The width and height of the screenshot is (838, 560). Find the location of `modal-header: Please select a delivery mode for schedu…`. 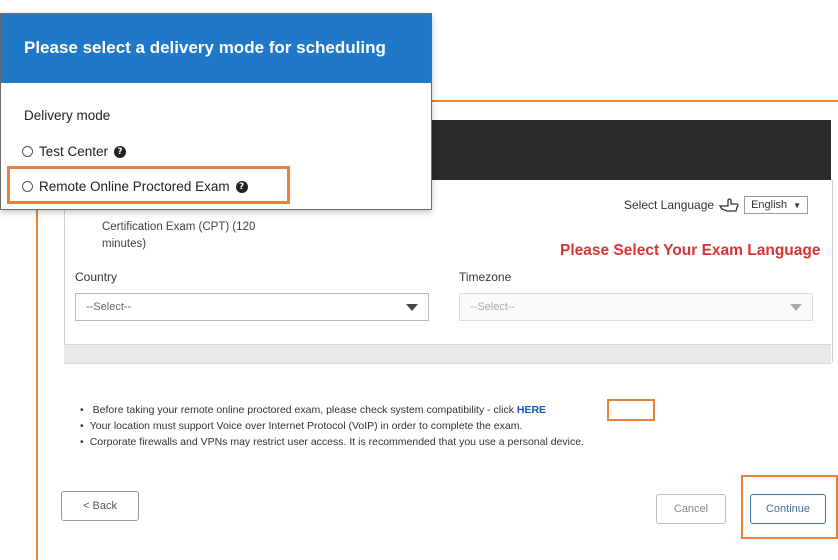

modal-header: Please select a delivery mode for schedu… is located at coordinates (216, 48).